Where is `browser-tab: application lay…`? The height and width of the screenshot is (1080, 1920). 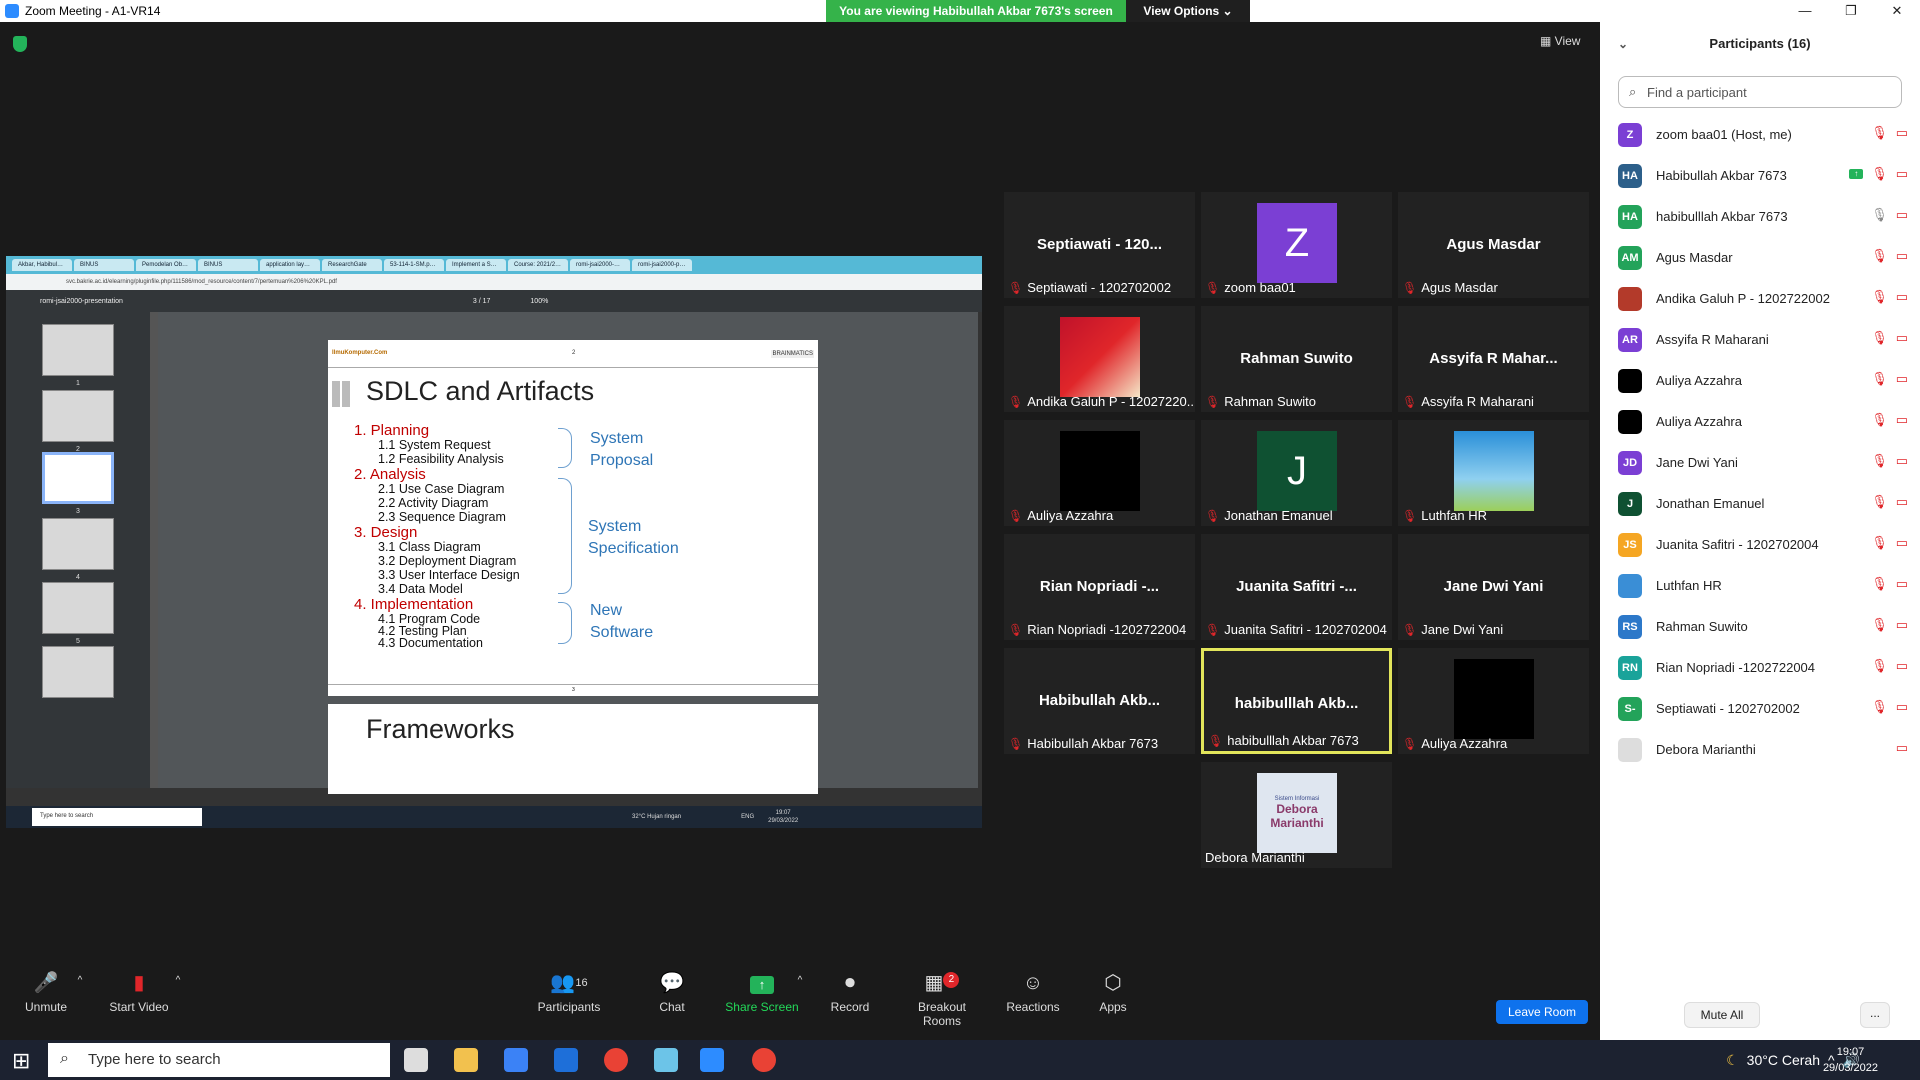 browser-tab: application lay… is located at coordinates (290, 265).